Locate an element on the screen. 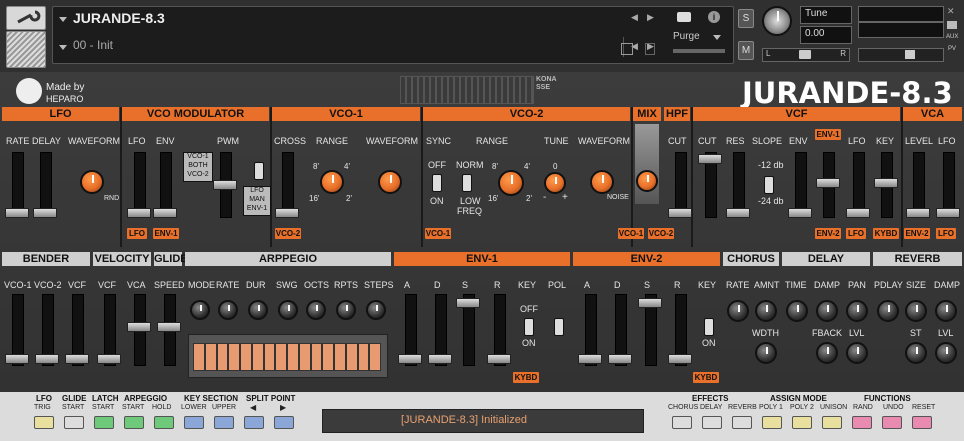 The image size is (964, 441). pwm-src-man: MAN is located at coordinates (257, 199).